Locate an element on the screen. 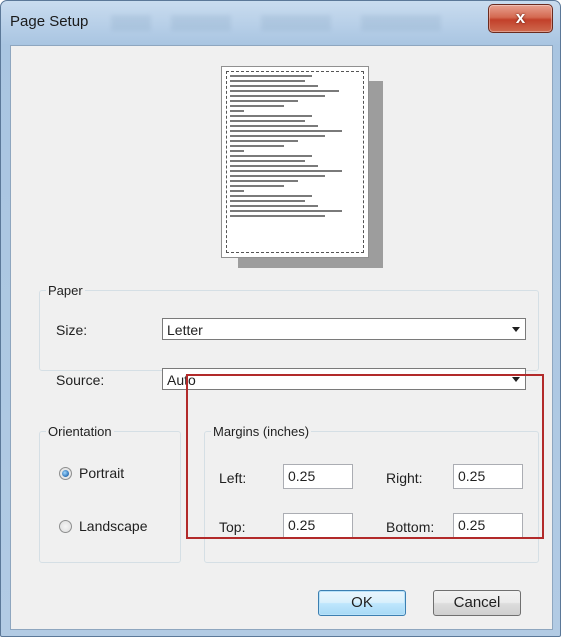 This screenshot has width=561, height=637. paper-source-value: Auto is located at coordinates (181, 380).